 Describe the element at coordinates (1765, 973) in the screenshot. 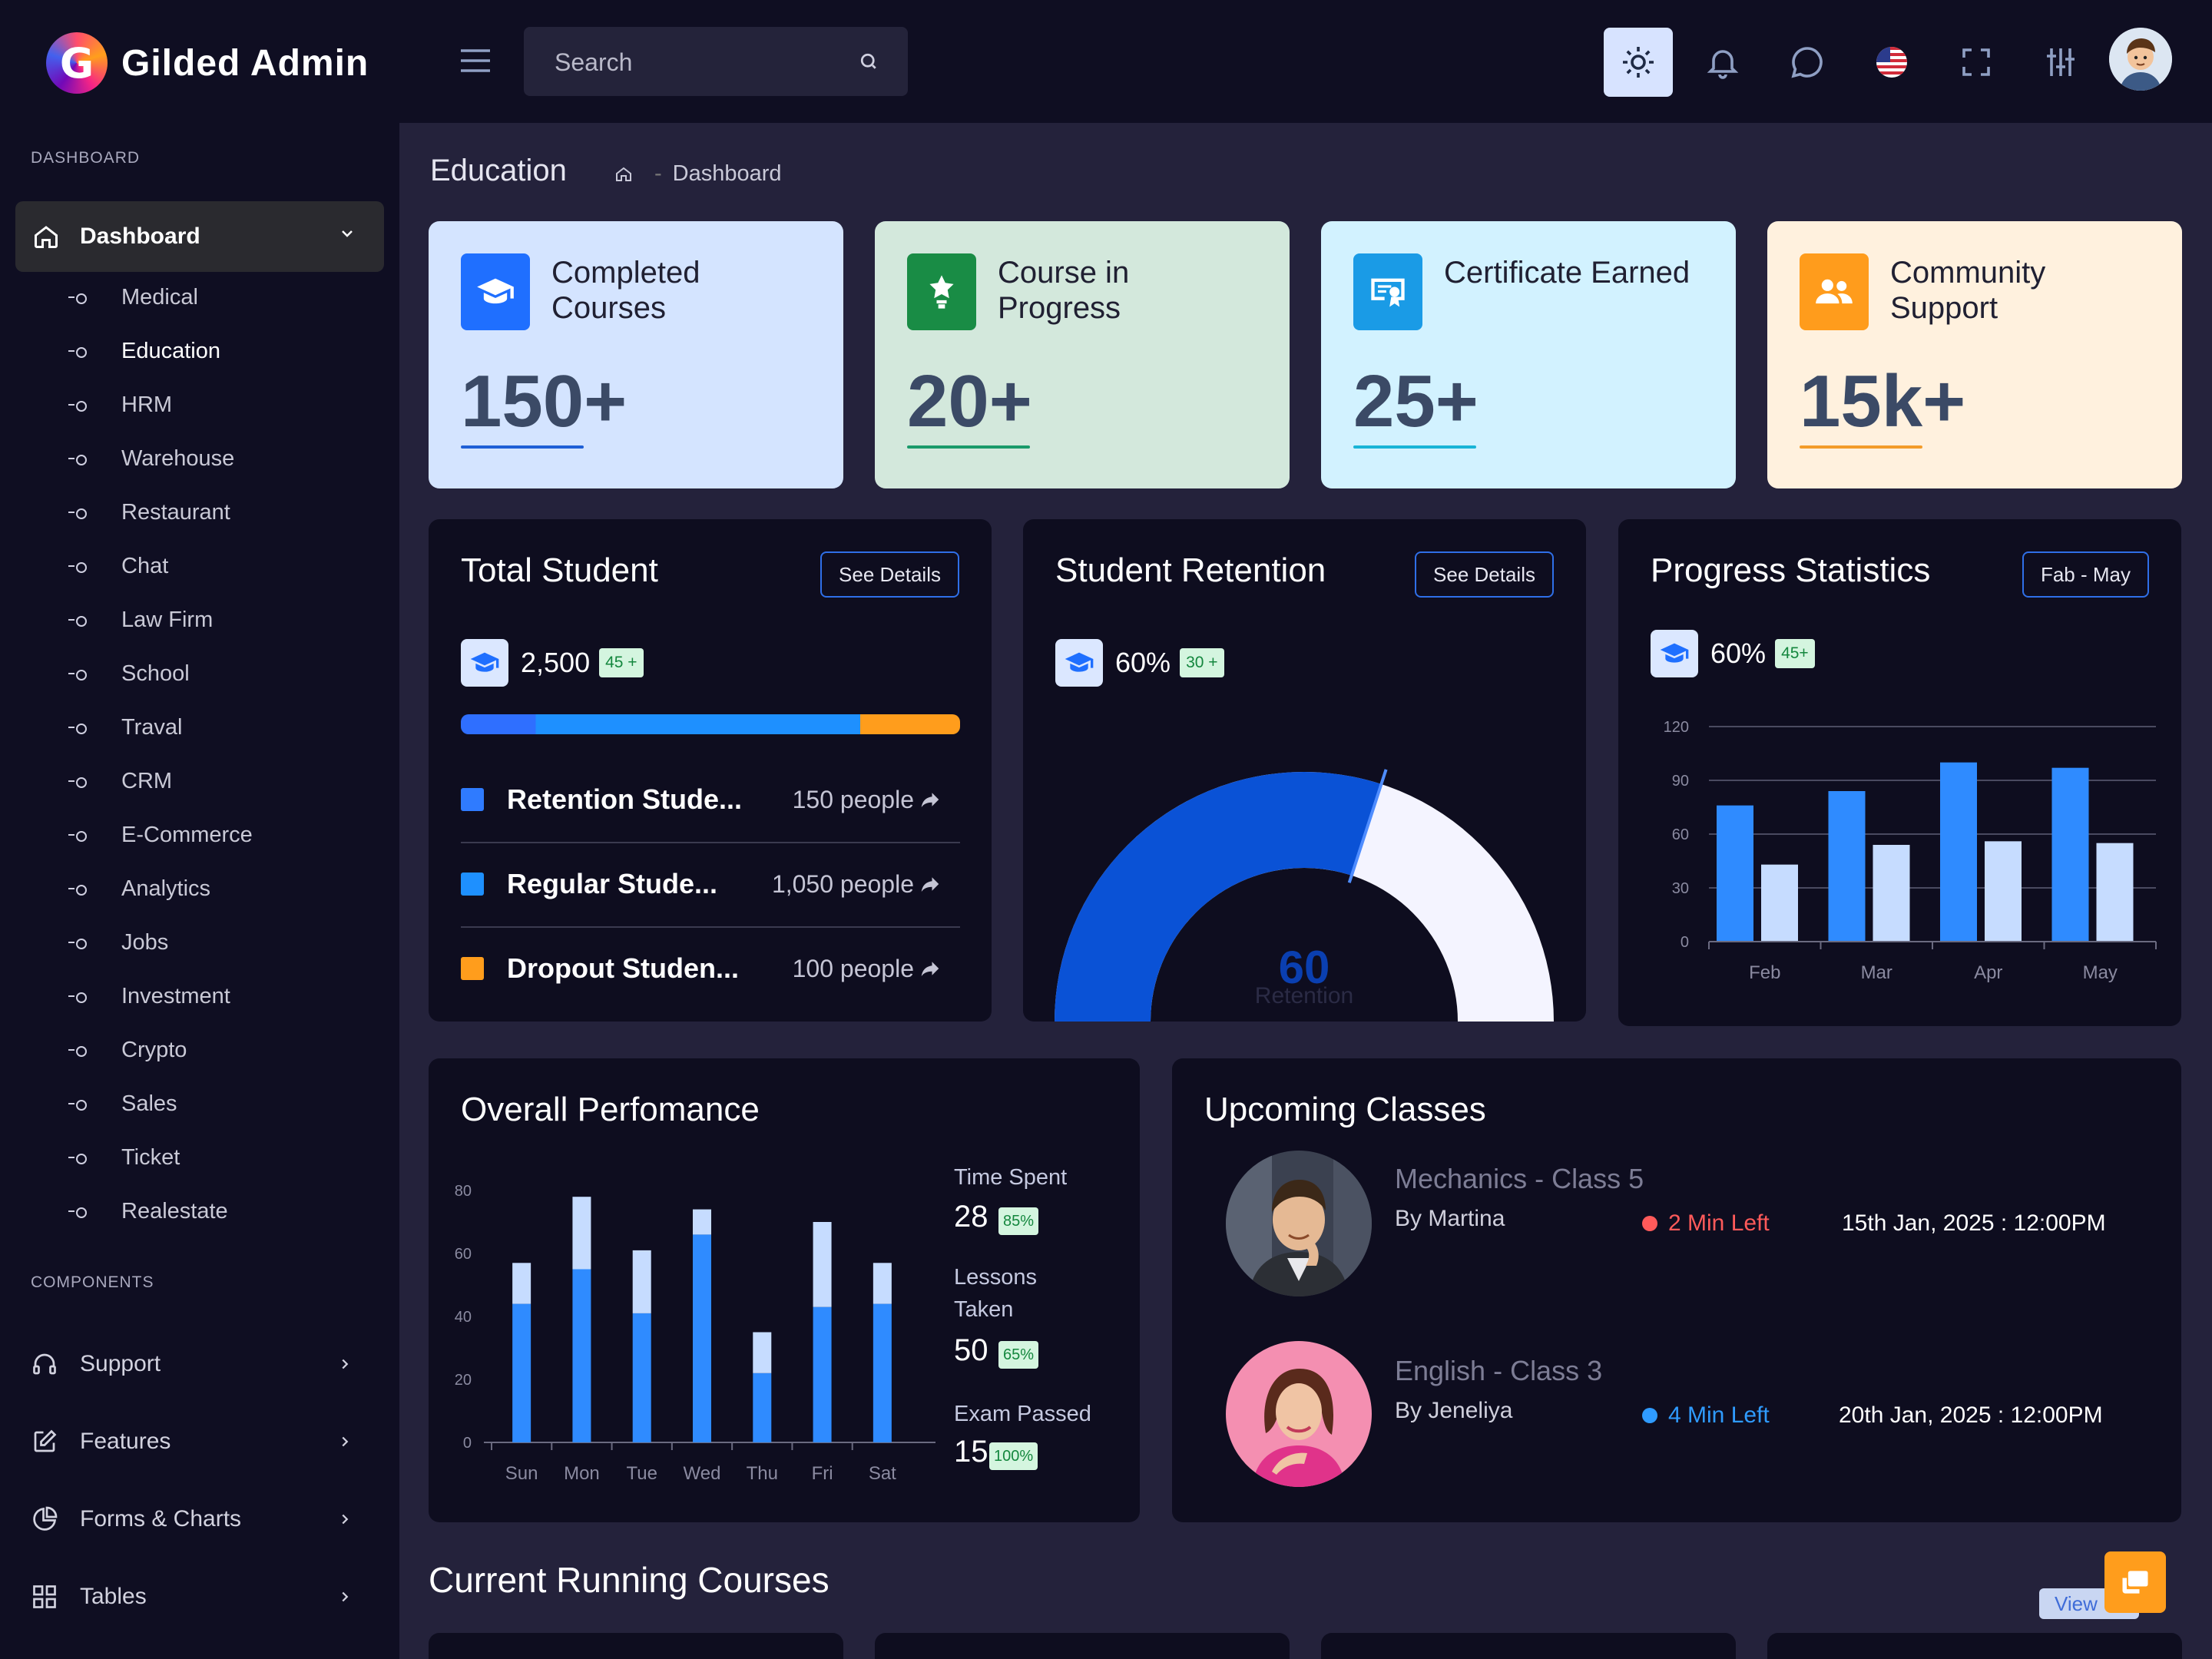

I see `x-tick-label: Feb` at that location.